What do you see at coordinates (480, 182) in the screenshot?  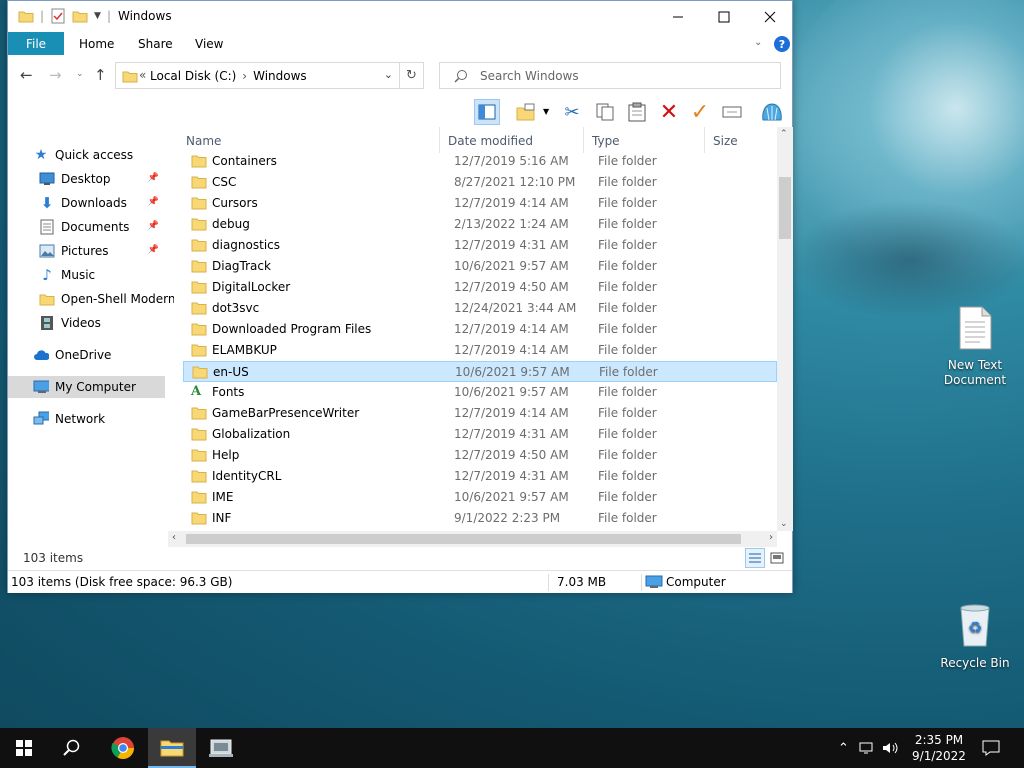 I see `table-row: CSC 8/27/2021 12:10 PM File folder` at bounding box center [480, 182].